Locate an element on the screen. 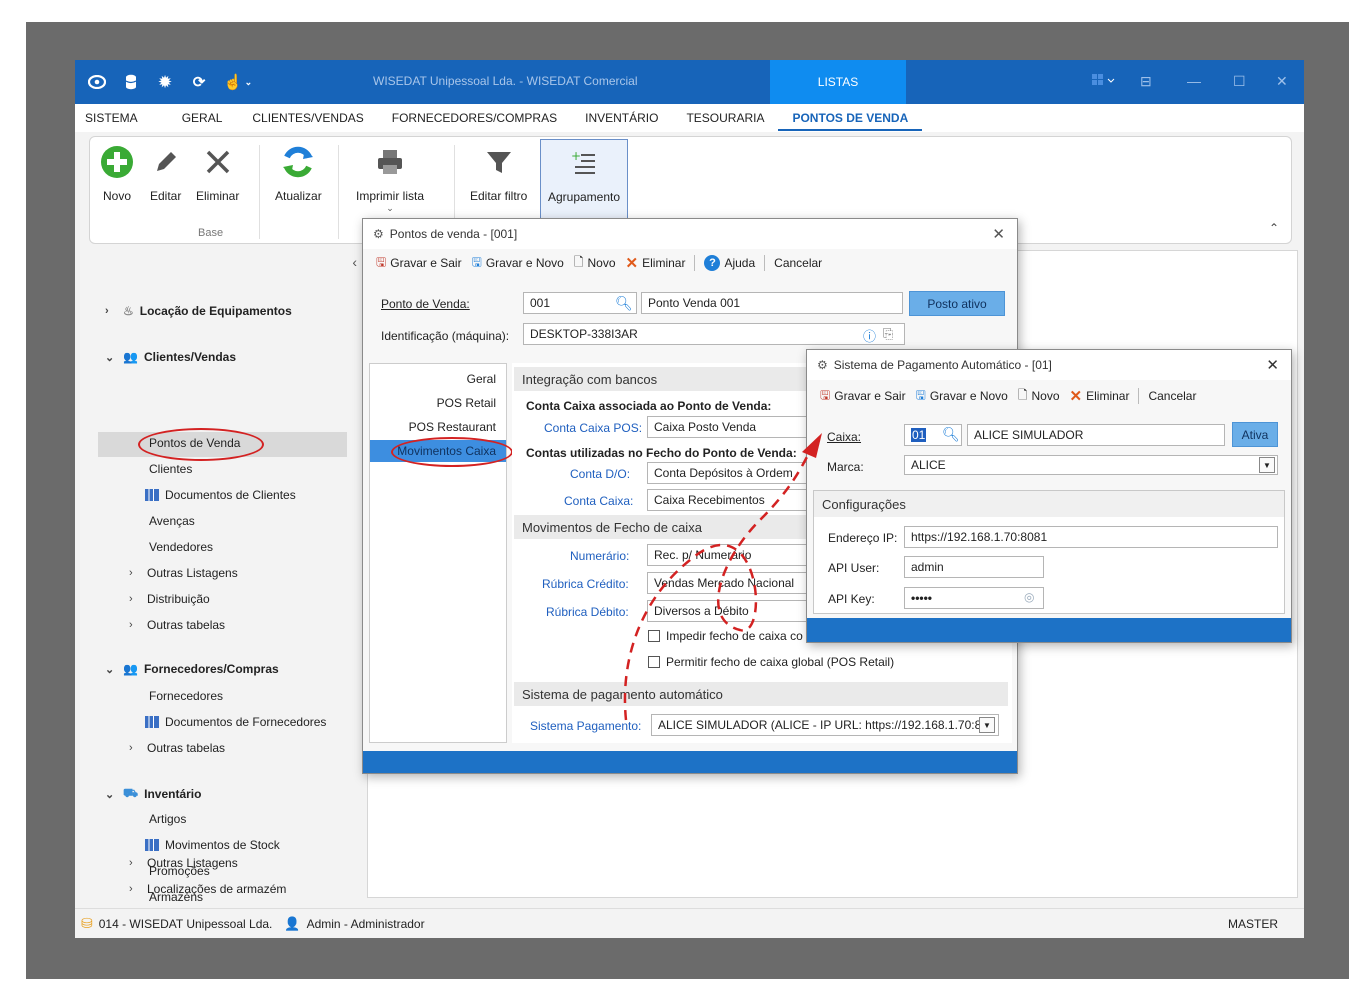 The height and width of the screenshot is (1000, 1365). annotation-arrow-overlay is located at coordinates (722, 577).